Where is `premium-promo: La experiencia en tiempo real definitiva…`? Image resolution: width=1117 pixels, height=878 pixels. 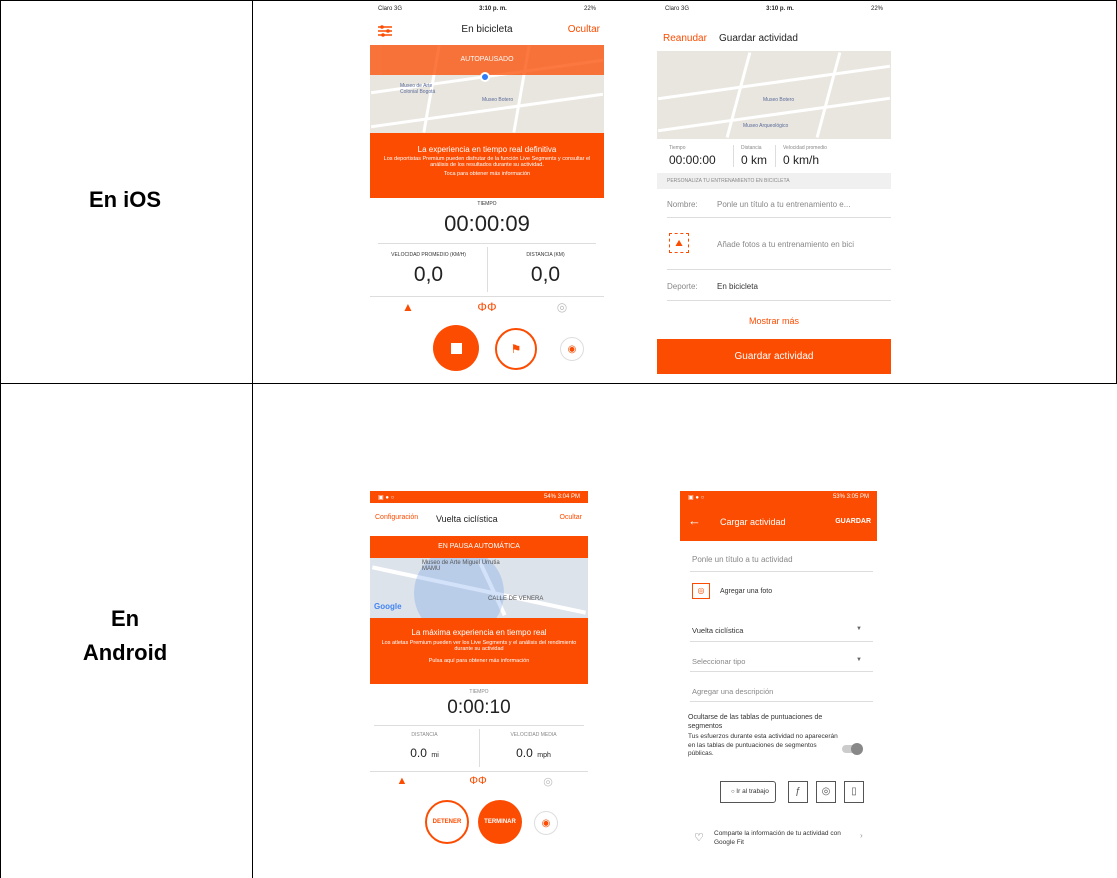 premium-promo: La experiencia en tiempo real definitiva… is located at coordinates (487, 165).